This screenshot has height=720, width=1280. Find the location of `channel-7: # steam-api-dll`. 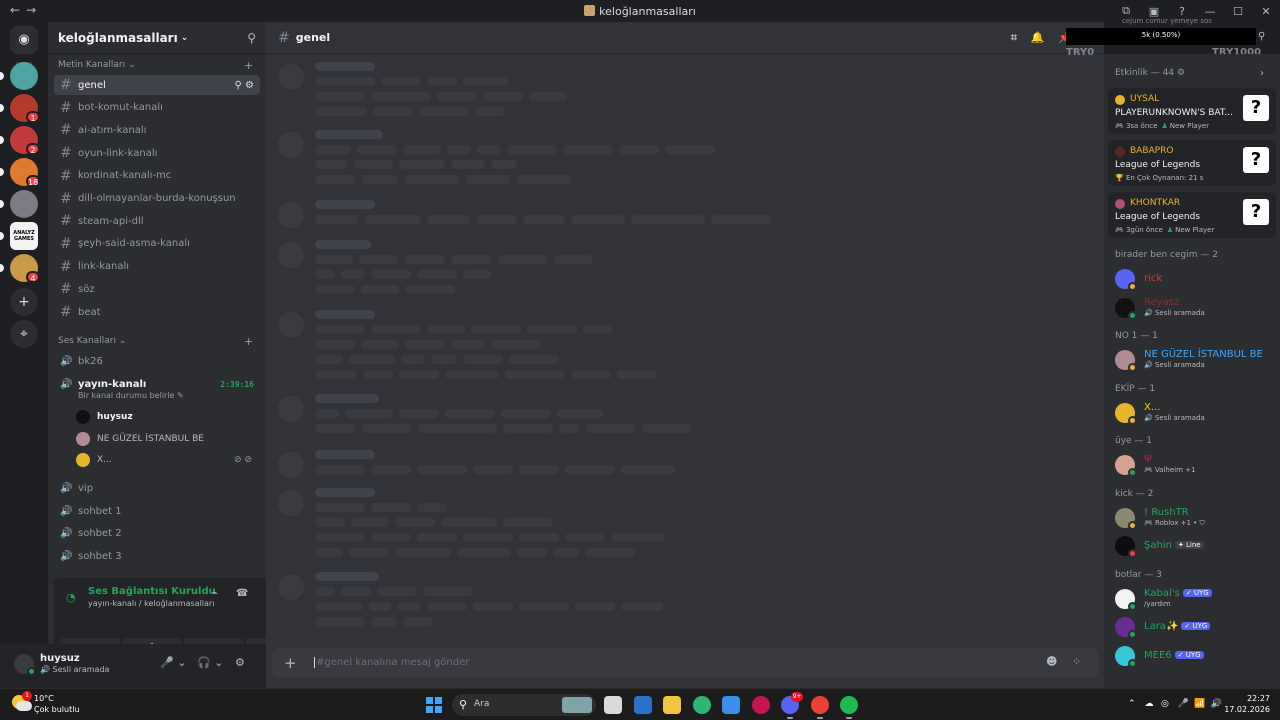

channel-7: # steam-api-dll is located at coordinates (157, 221).